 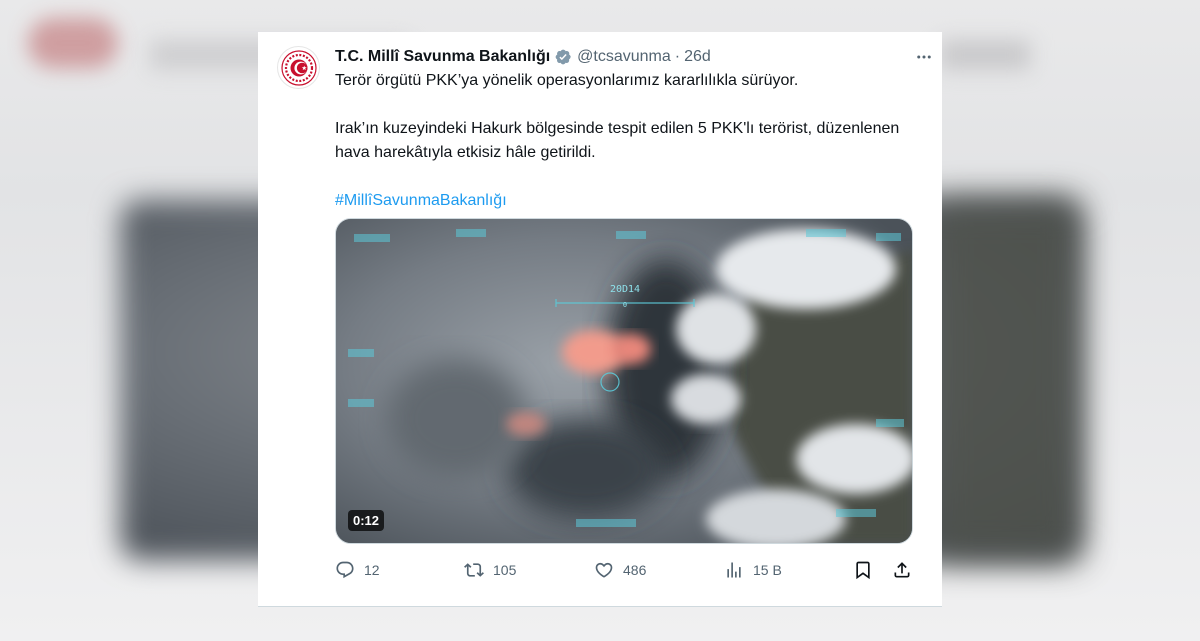 I want to click on video-duration: 0:12, so click(x=366, y=520).